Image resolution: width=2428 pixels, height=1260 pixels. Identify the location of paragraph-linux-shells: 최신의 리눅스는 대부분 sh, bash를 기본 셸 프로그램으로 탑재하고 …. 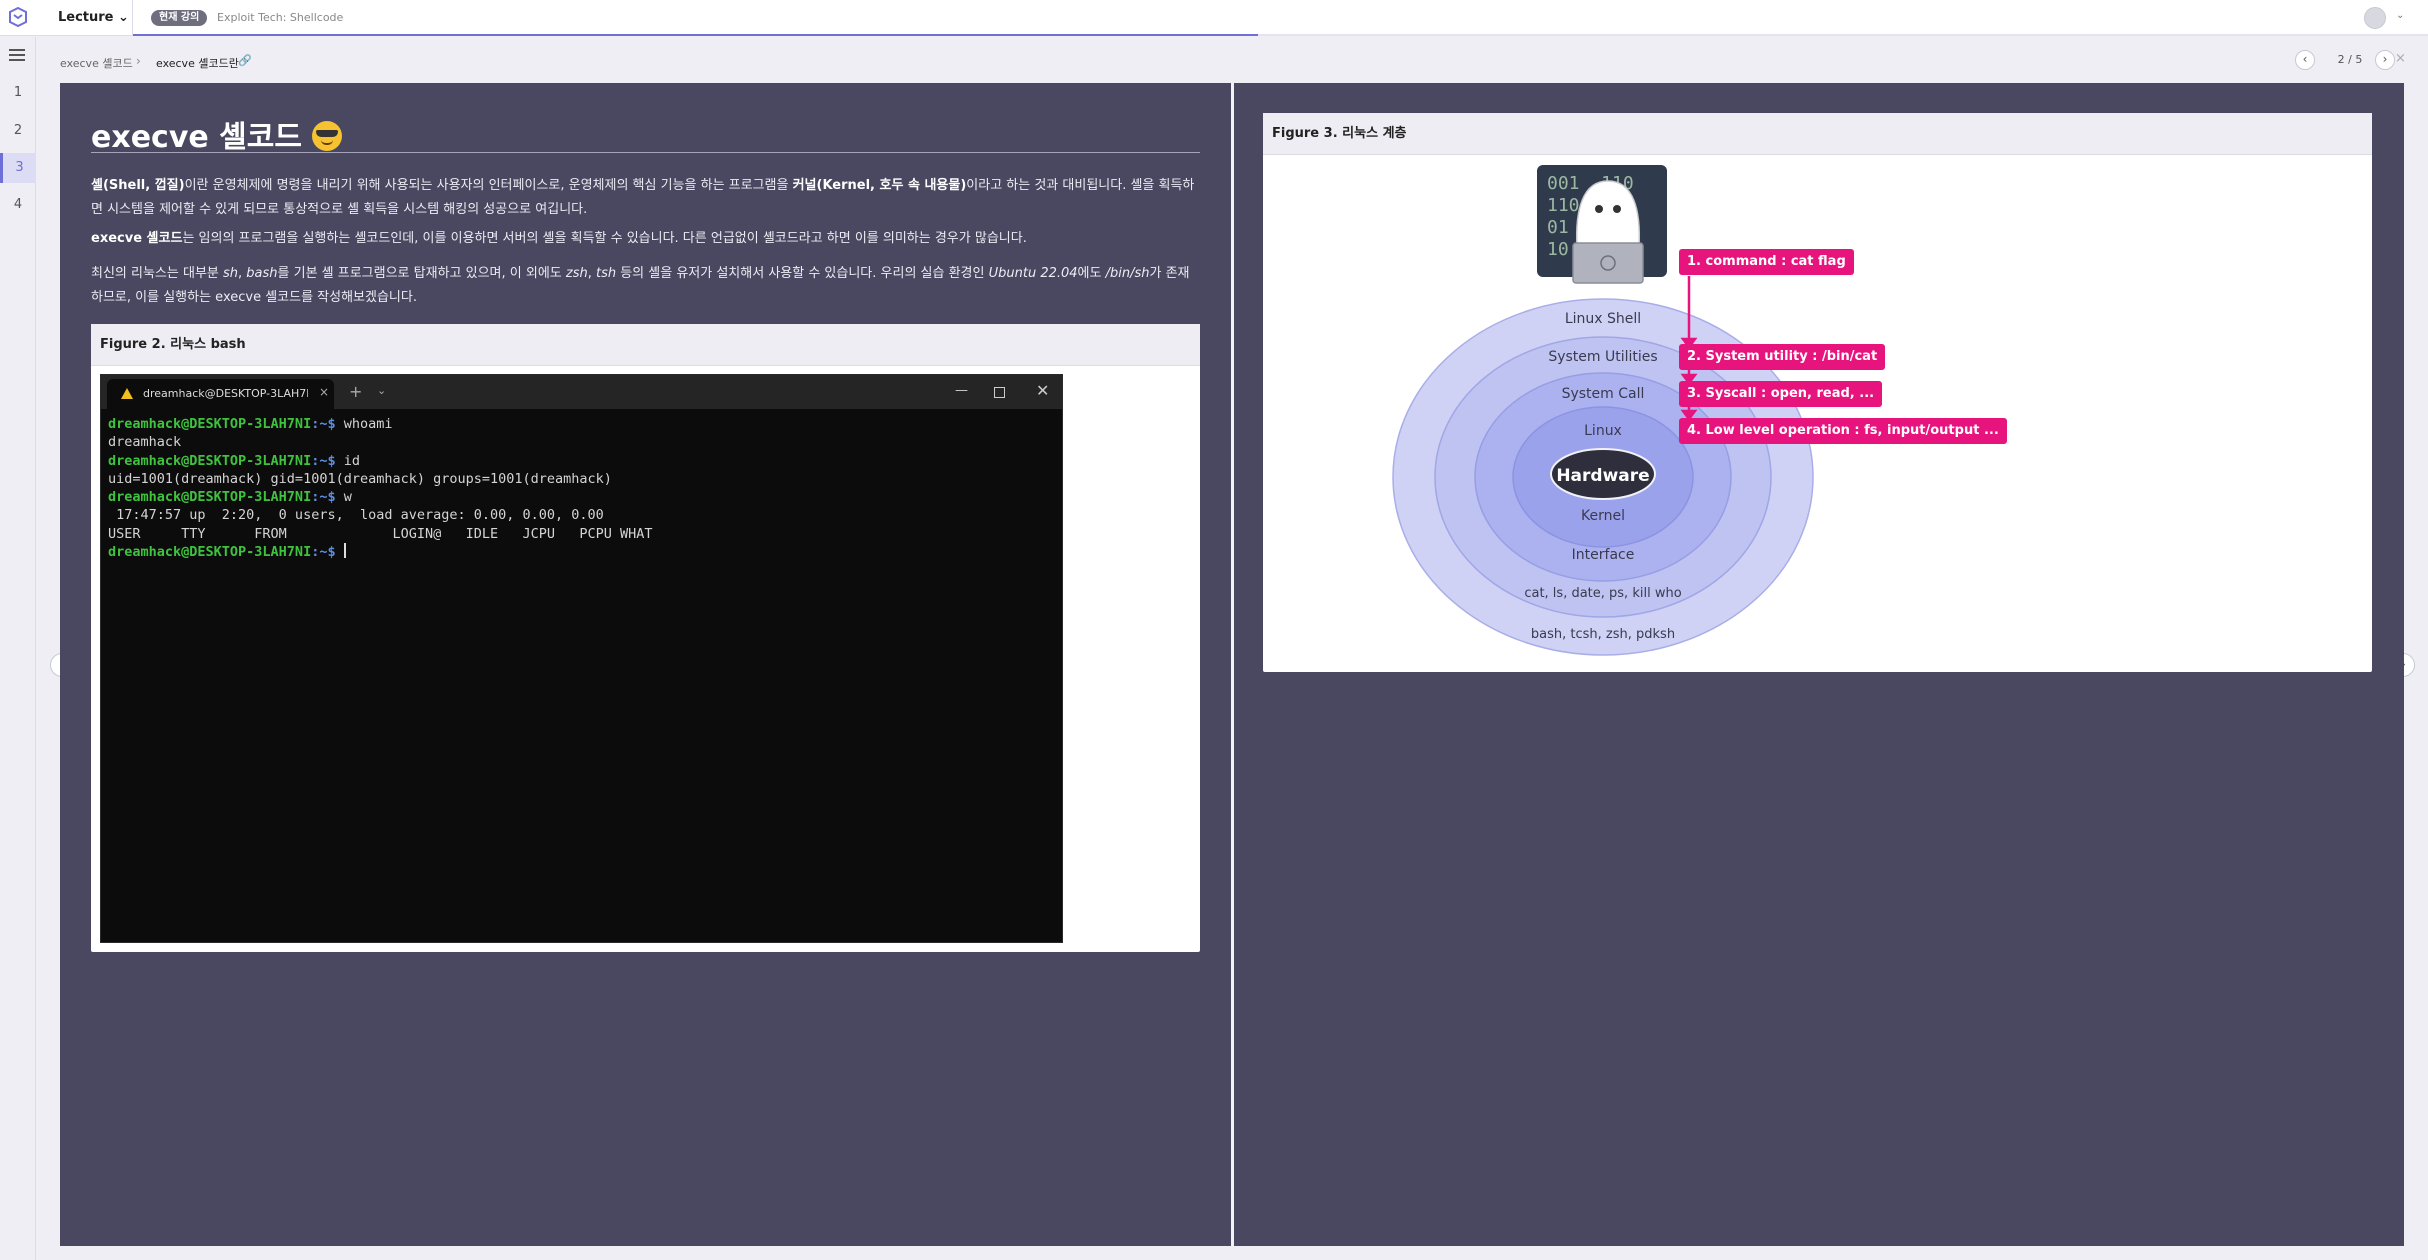
(645, 286).